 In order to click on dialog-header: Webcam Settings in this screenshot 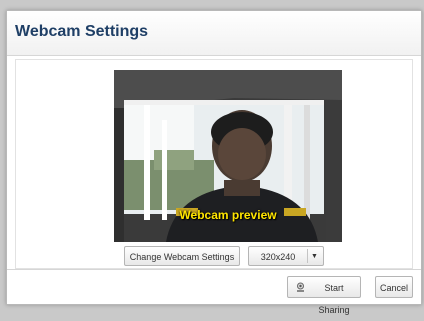, I will do `click(214, 33)`.